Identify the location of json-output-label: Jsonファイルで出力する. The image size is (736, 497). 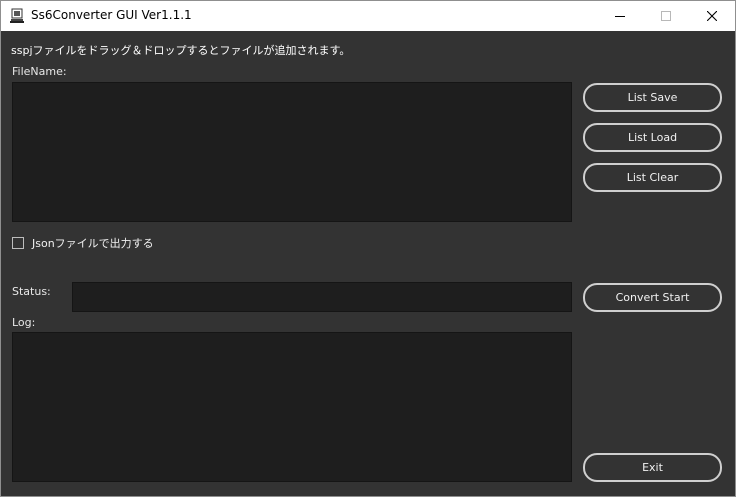
(93, 243).